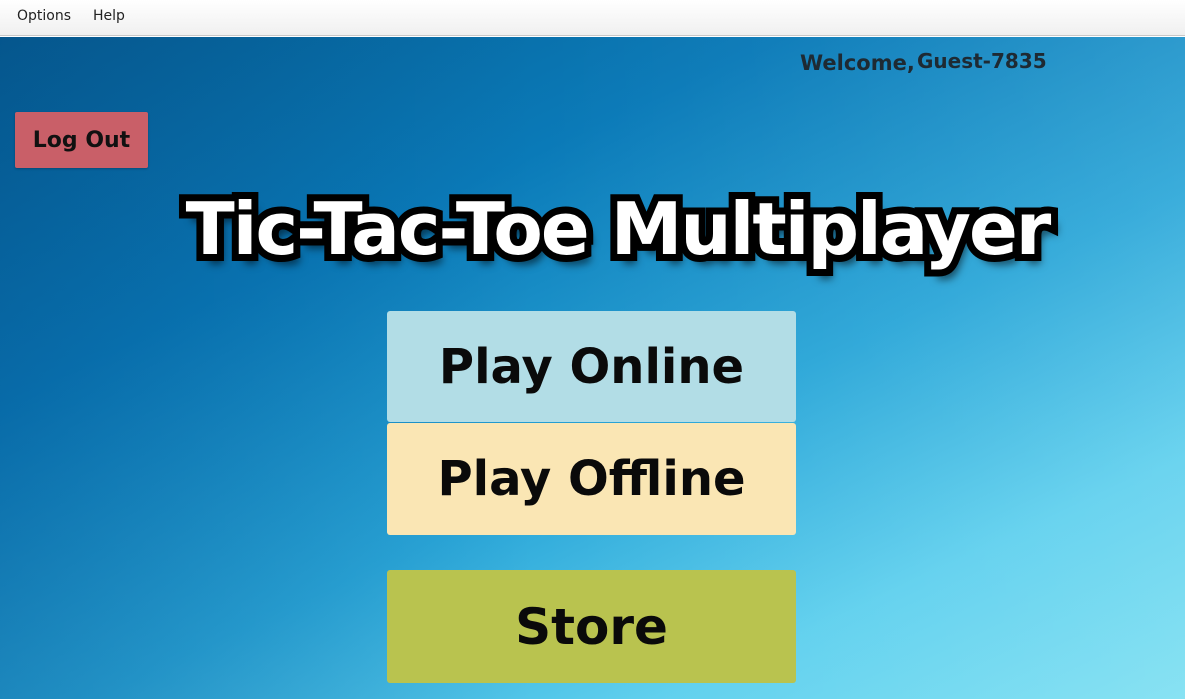  What do you see at coordinates (591, 626) in the screenshot?
I see `store-button: Store` at bounding box center [591, 626].